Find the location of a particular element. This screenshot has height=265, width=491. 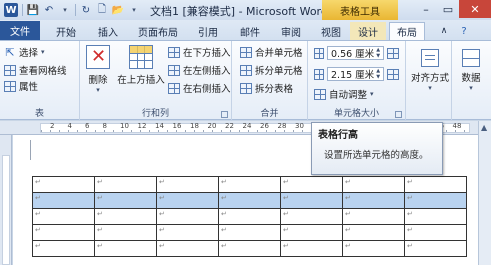

tab-mailings: 邮件 is located at coordinates (250, 31).